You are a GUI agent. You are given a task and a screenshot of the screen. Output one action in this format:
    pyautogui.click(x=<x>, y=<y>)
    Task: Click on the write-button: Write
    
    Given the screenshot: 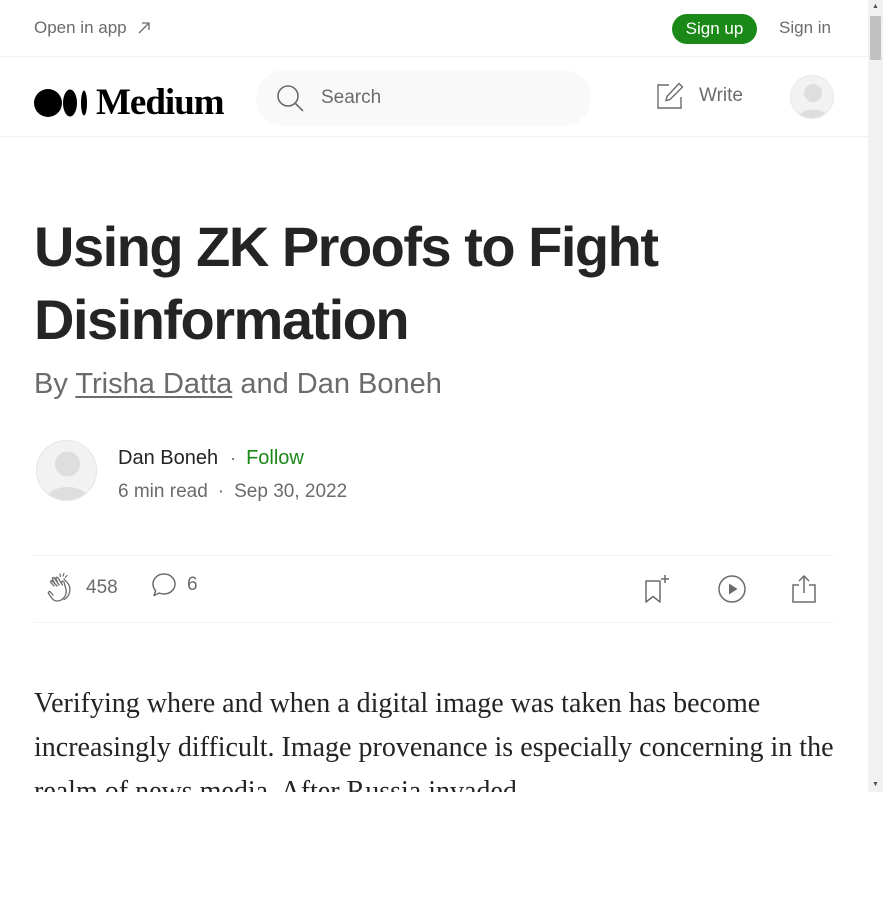 What is the action you would take?
    pyautogui.click(x=699, y=96)
    